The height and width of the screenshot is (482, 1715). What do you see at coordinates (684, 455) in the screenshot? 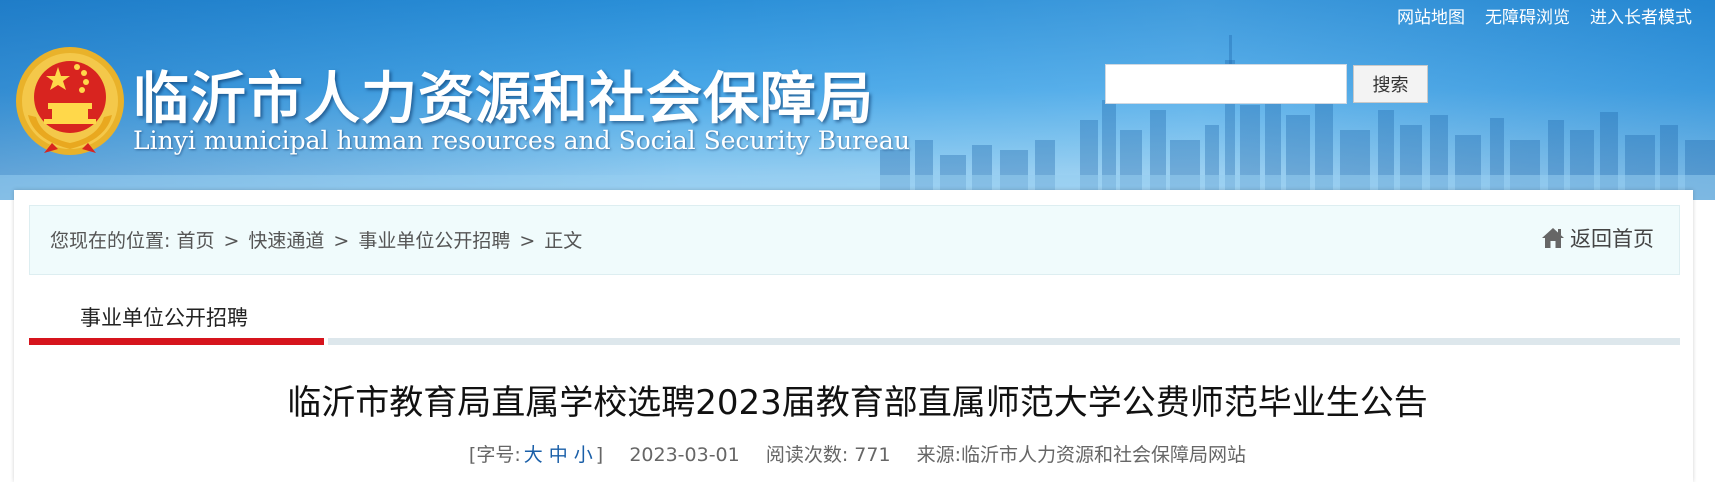
I see `publish-date: 2023-03-01` at bounding box center [684, 455].